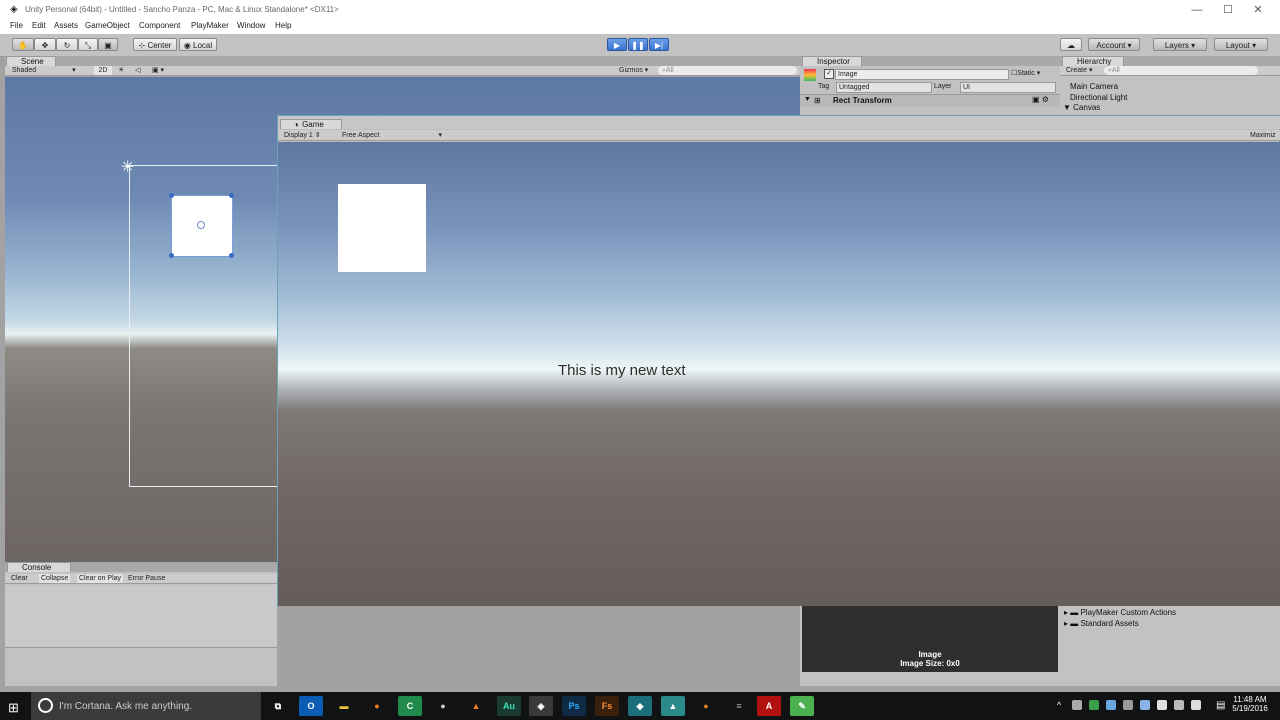 The image size is (1280, 720). I want to click on menu-playmaker: PlayMaker, so click(210, 25).